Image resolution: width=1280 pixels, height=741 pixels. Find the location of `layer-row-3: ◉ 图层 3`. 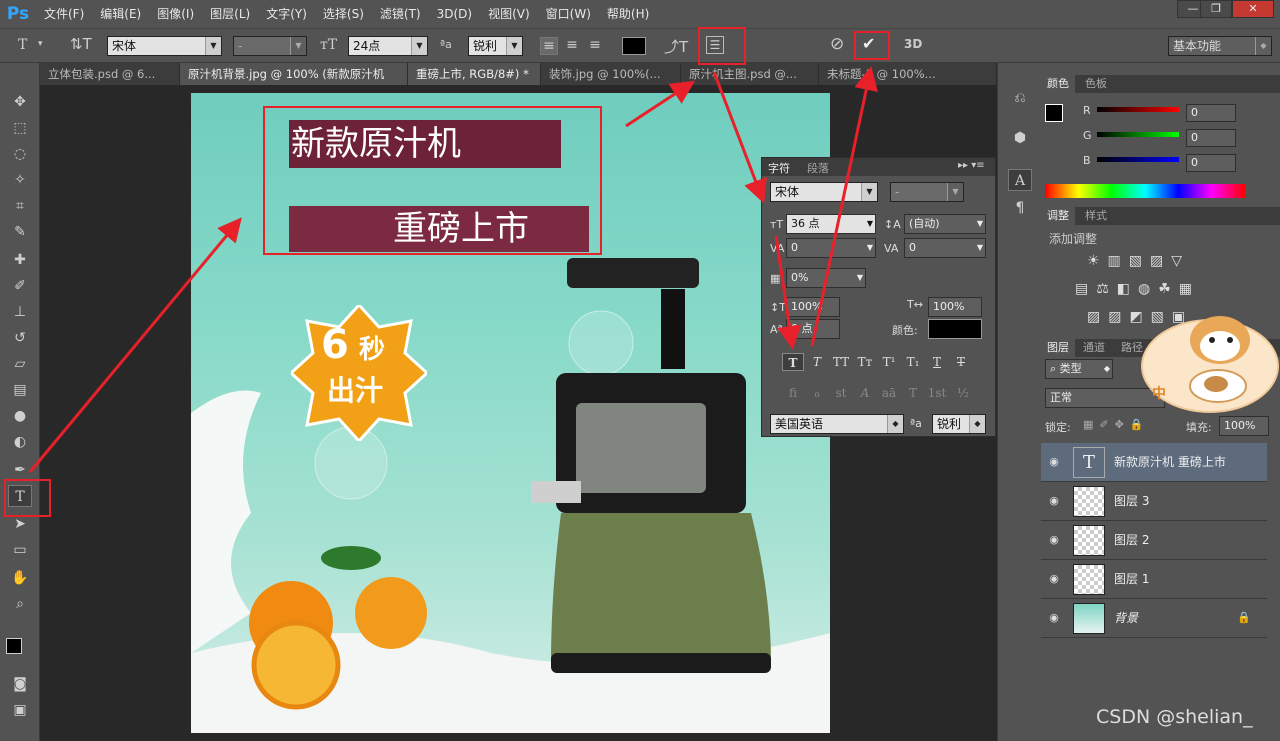

layer-row-3: ◉ 图层 3 is located at coordinates (1154, 501).